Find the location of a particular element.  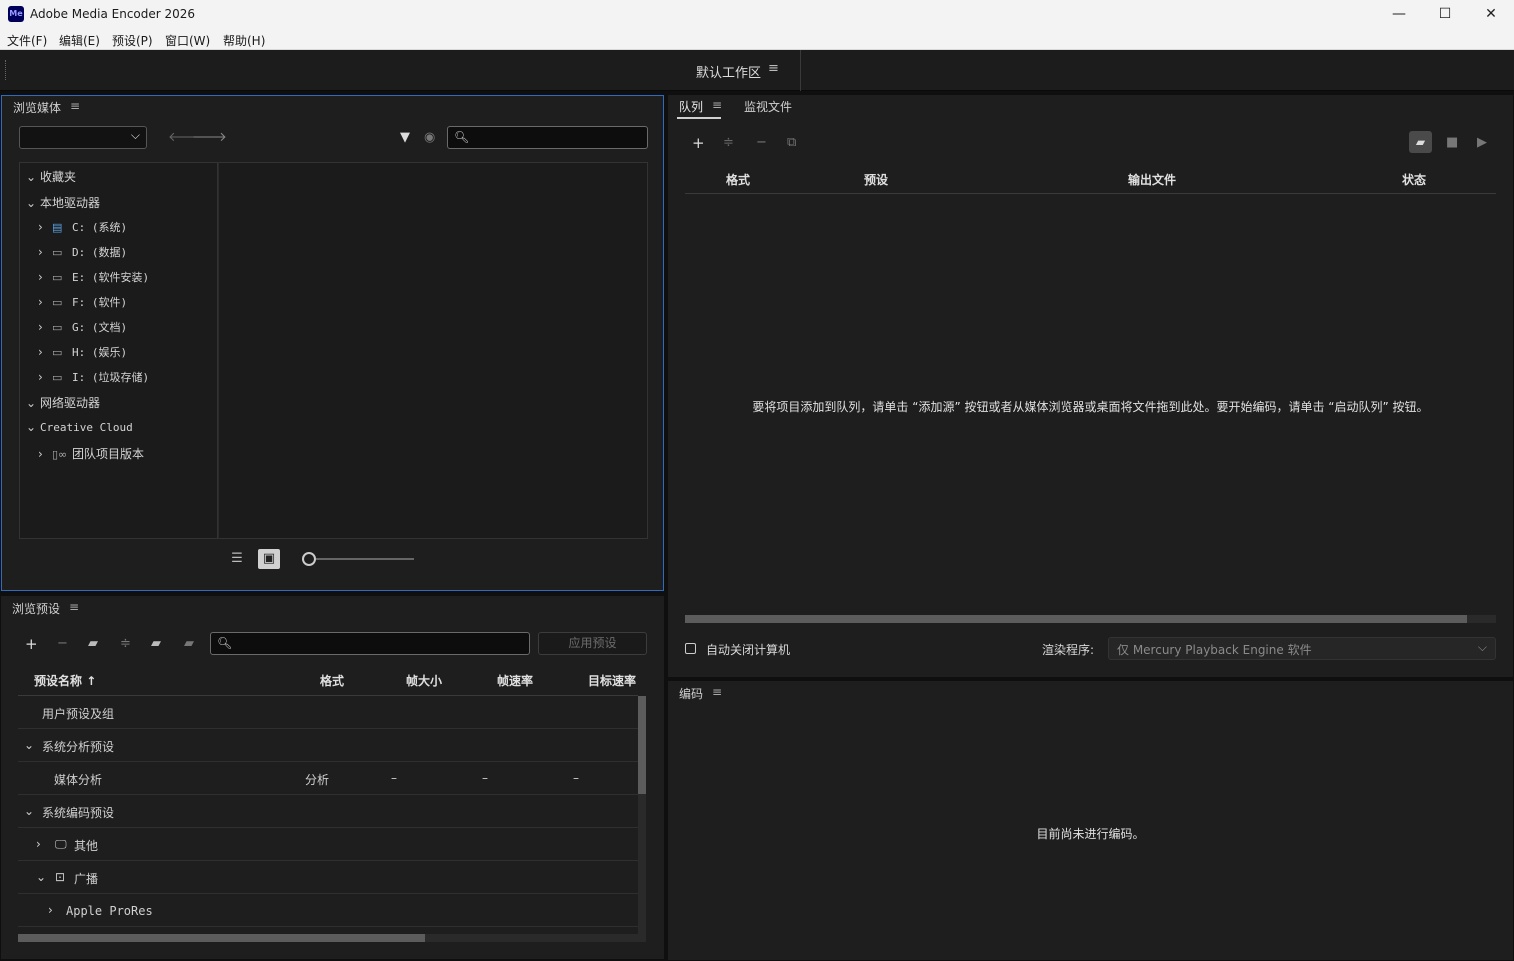

workspace-default: 默认工作区 is located at coordinates (728, 71).